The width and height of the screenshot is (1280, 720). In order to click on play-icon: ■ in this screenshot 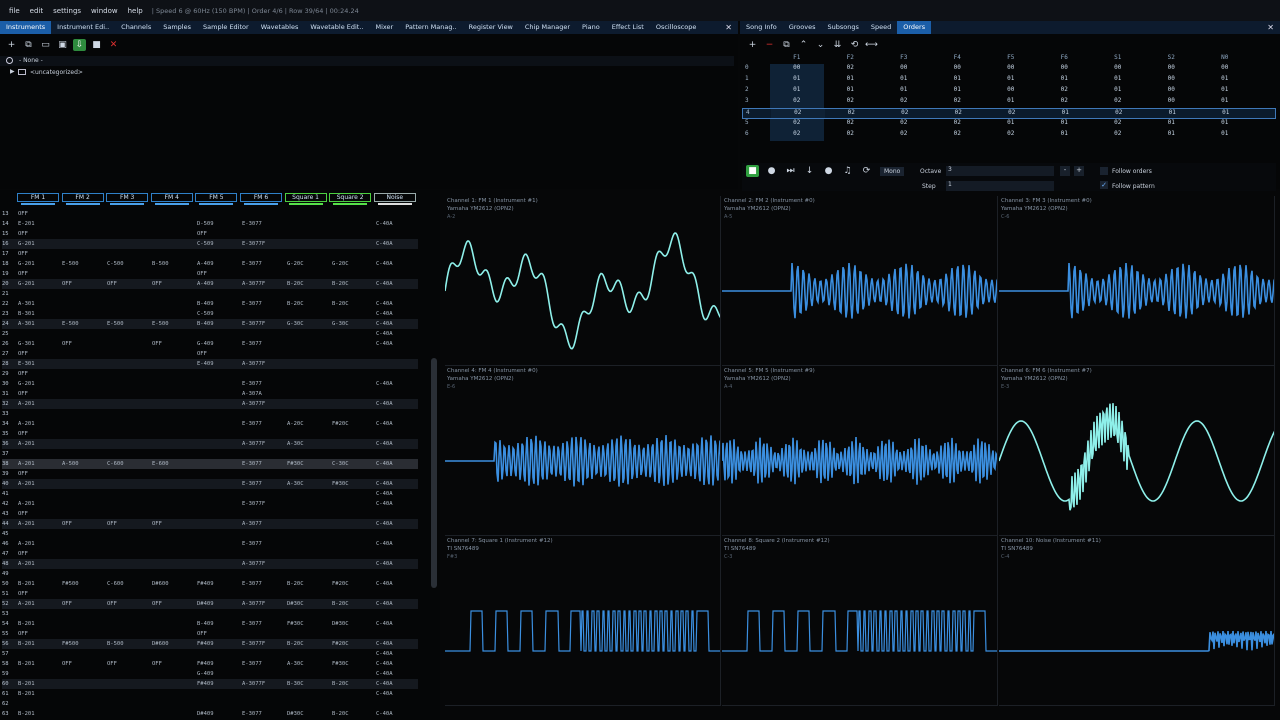, I will do `click(752, 171)`.